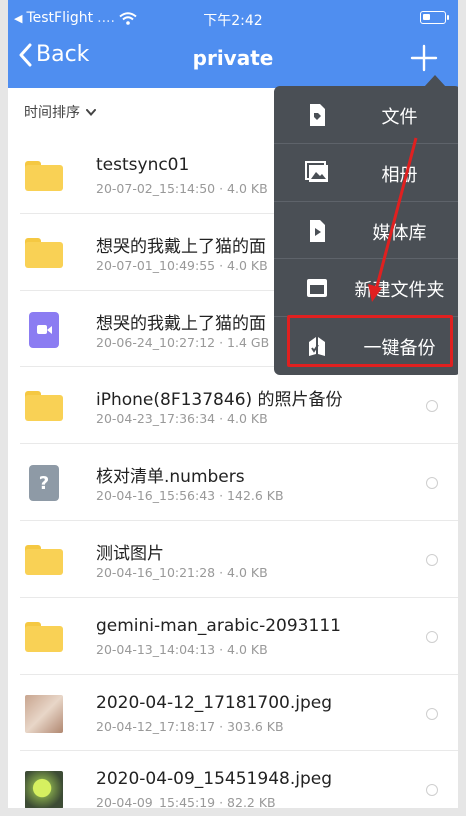 This screenshot has height=816, width=466. I want to click on file-meta: 20-04-13_14:04:13 · 4.0 KB, so click(182, 649).